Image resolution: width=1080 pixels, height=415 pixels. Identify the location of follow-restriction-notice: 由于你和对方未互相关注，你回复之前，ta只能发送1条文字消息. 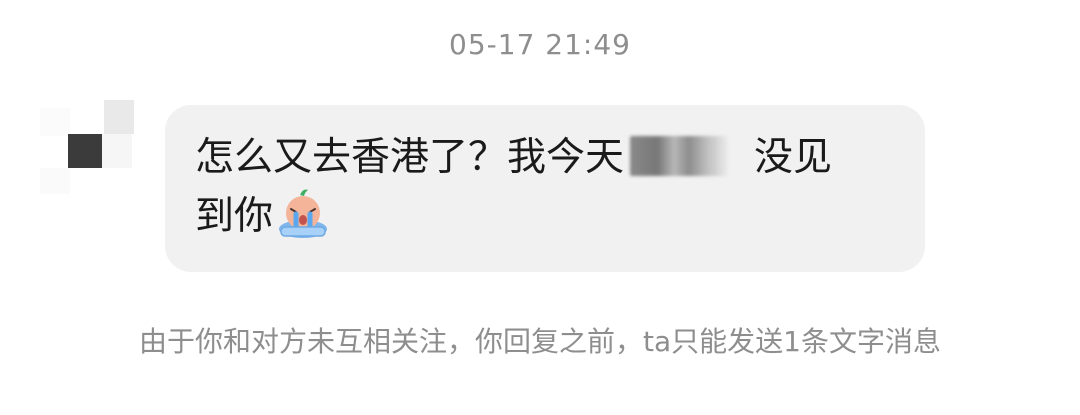
(540, 341).